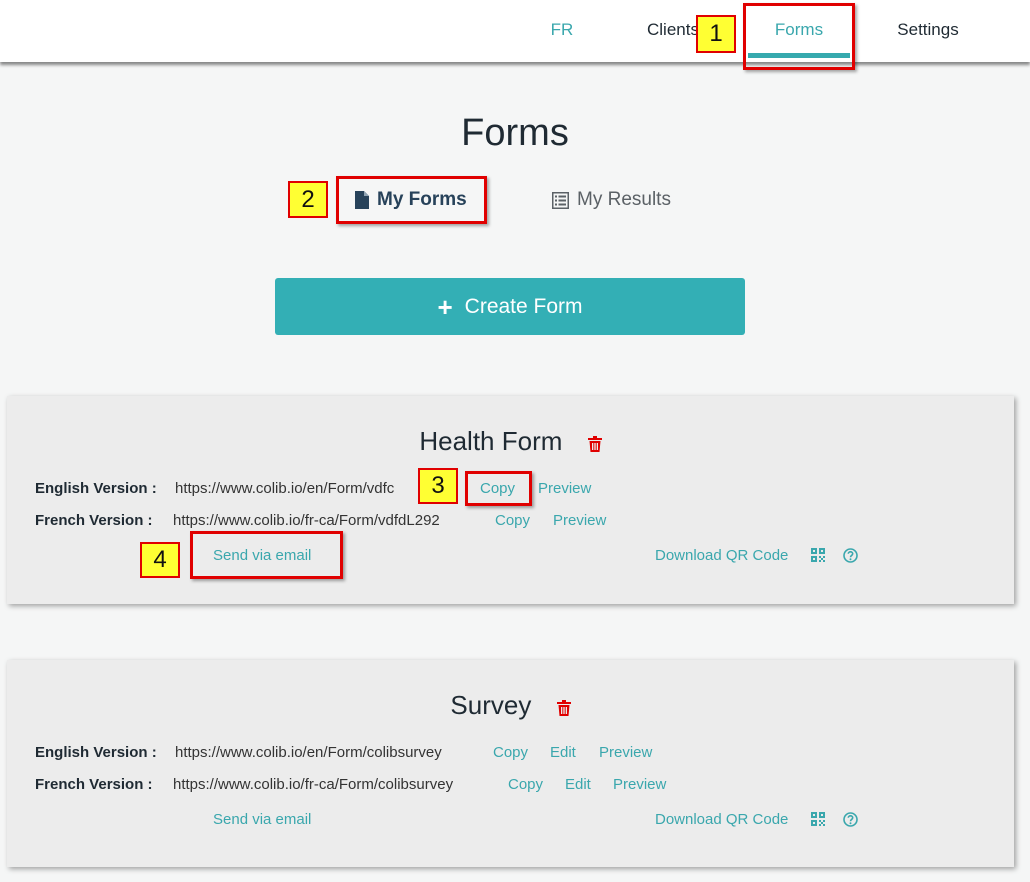 Image resolution: width=1030 pixels, height=882 pixels. Describe the element at coordinates (362, 200) in the screenshot. I see `file-icon` at that location.